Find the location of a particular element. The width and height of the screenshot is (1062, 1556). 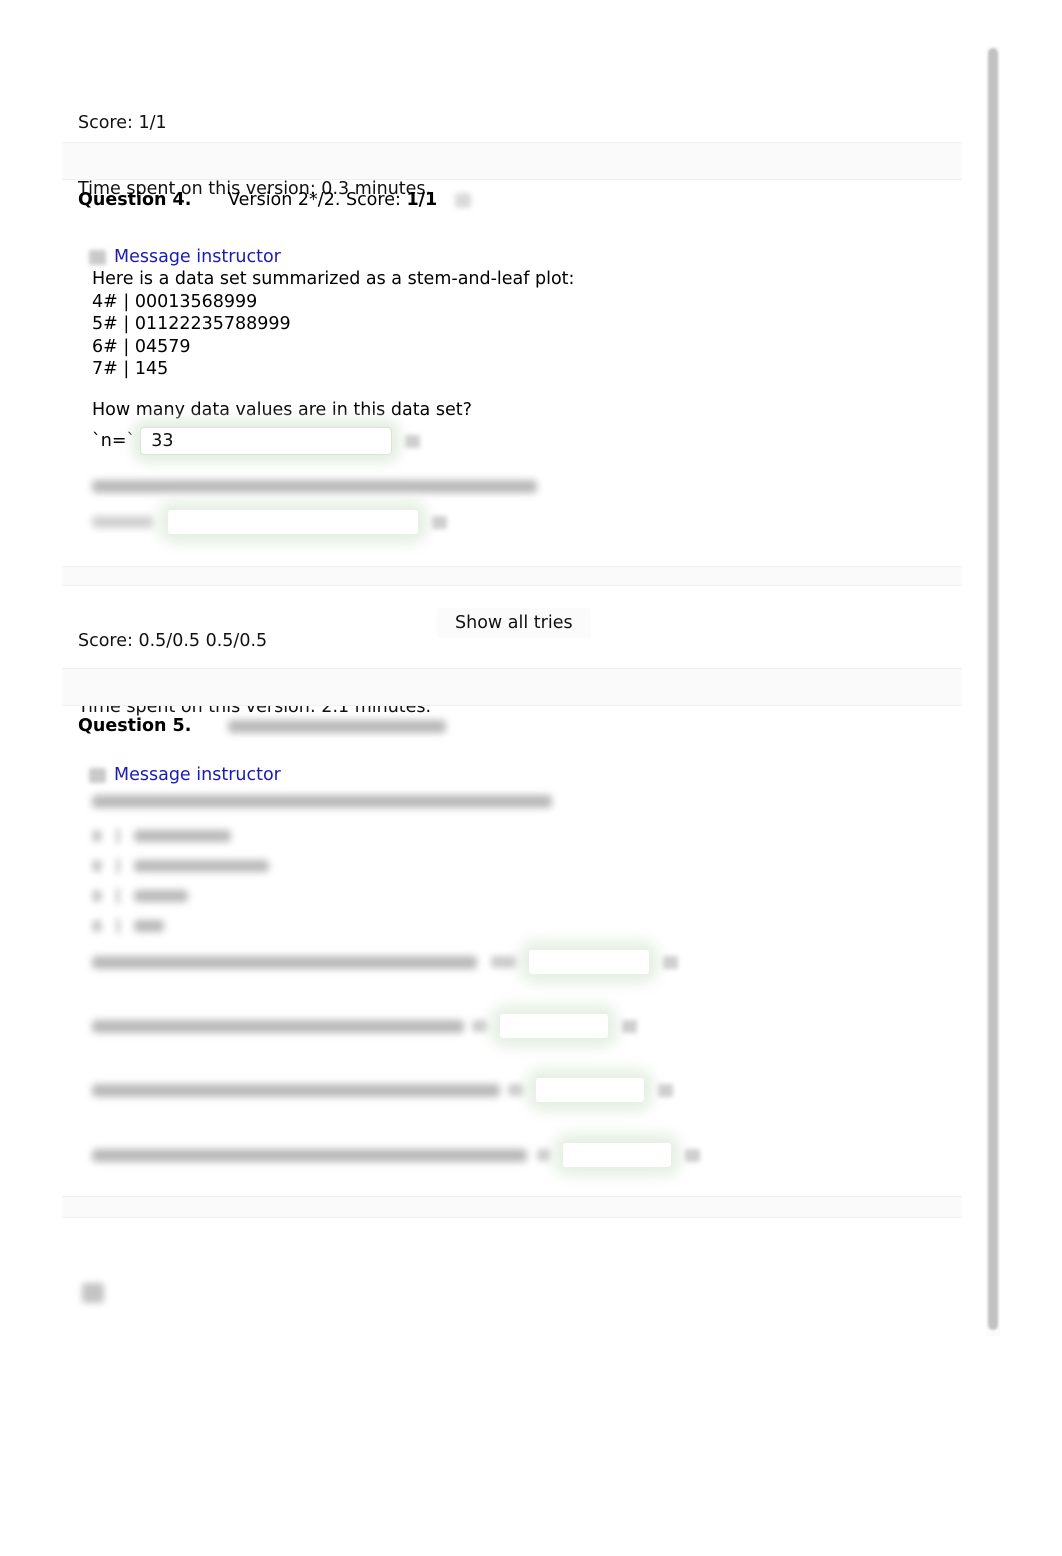

question4-answer-label-1: `n=` is located at coordinates (114, 440).